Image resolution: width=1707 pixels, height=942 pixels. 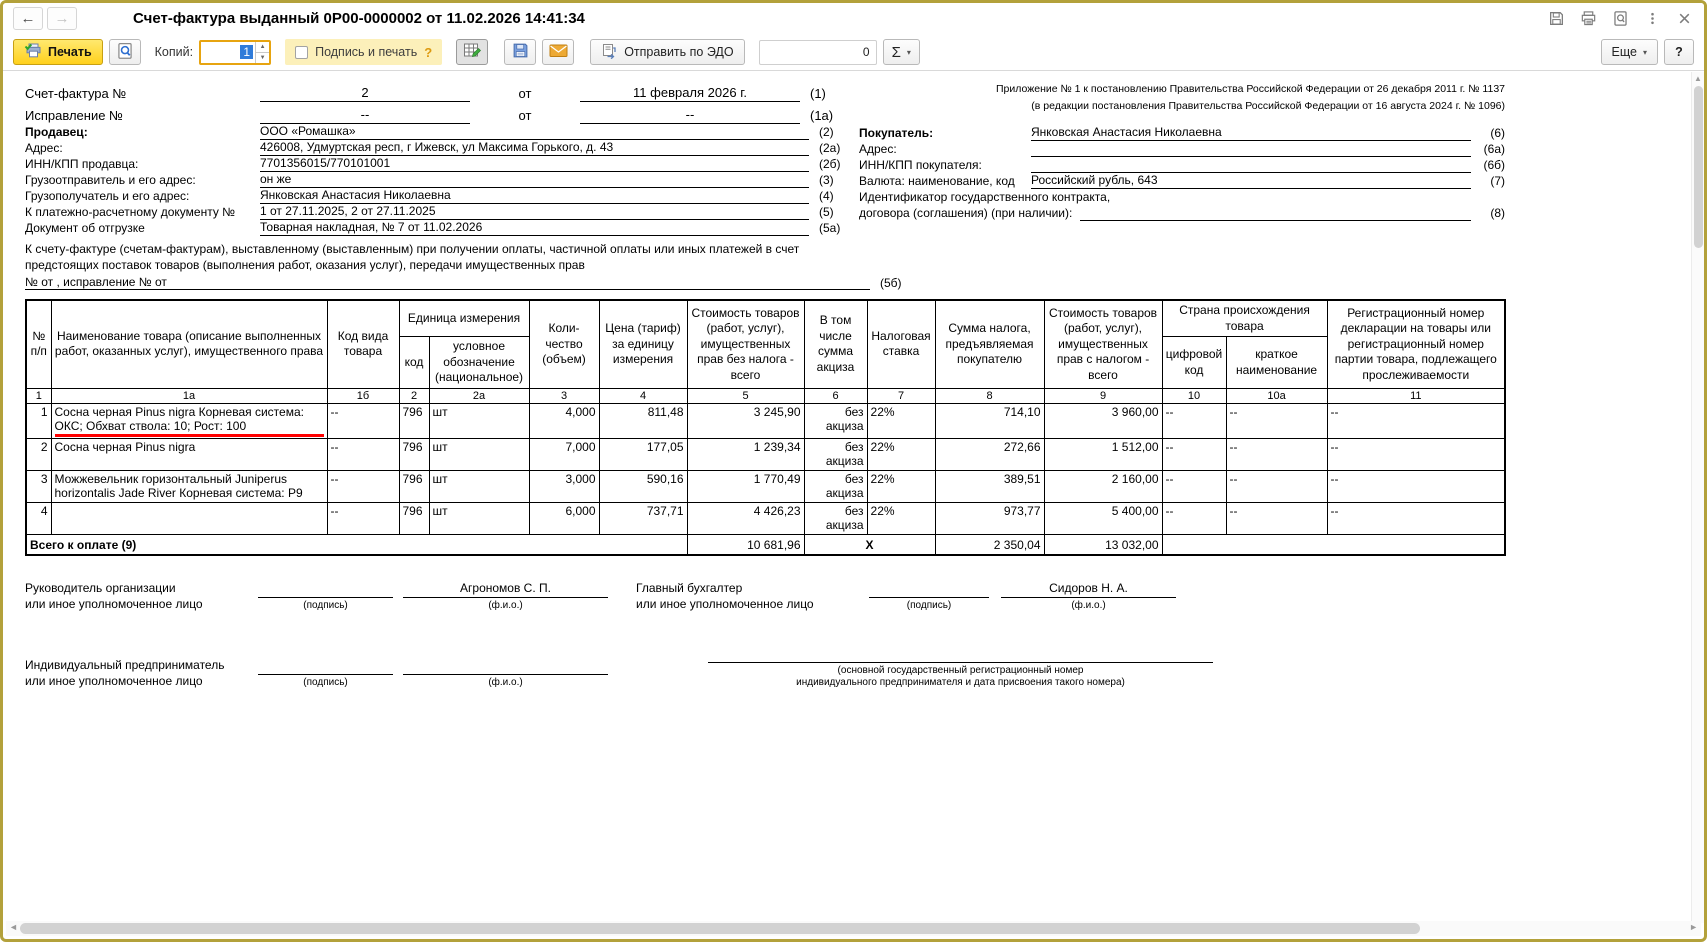 What do you see at coordinates (643, 518) in the screenshot?
I see `cell-col-4: 737,71` at bounding box center [643, 518].